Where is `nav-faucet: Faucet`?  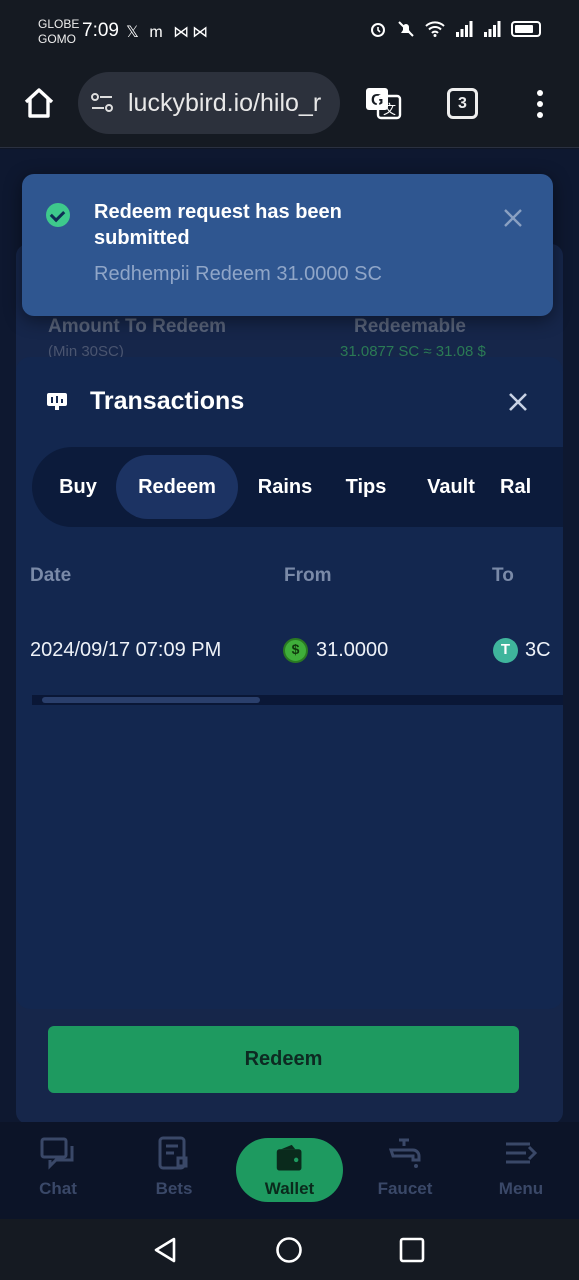 nav-faucet: Faucet is located at coordinates (405, 1167).